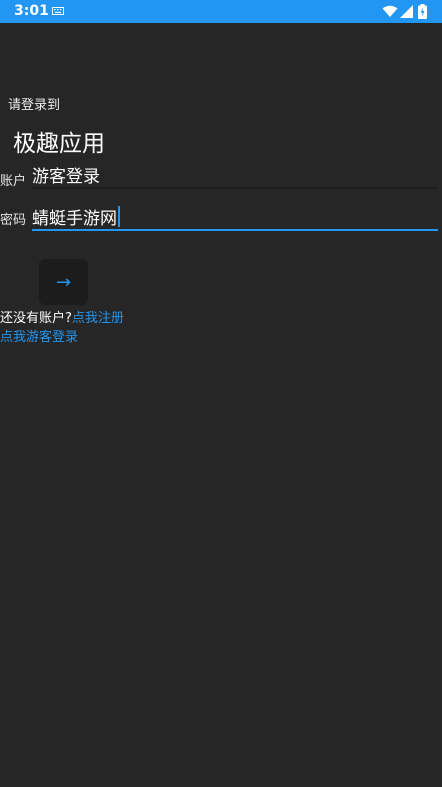 The image size is (442, 787). Describe the element at coordinates (59, 144) in the screenshot. I see `app-name: 极趣应用` at that location.